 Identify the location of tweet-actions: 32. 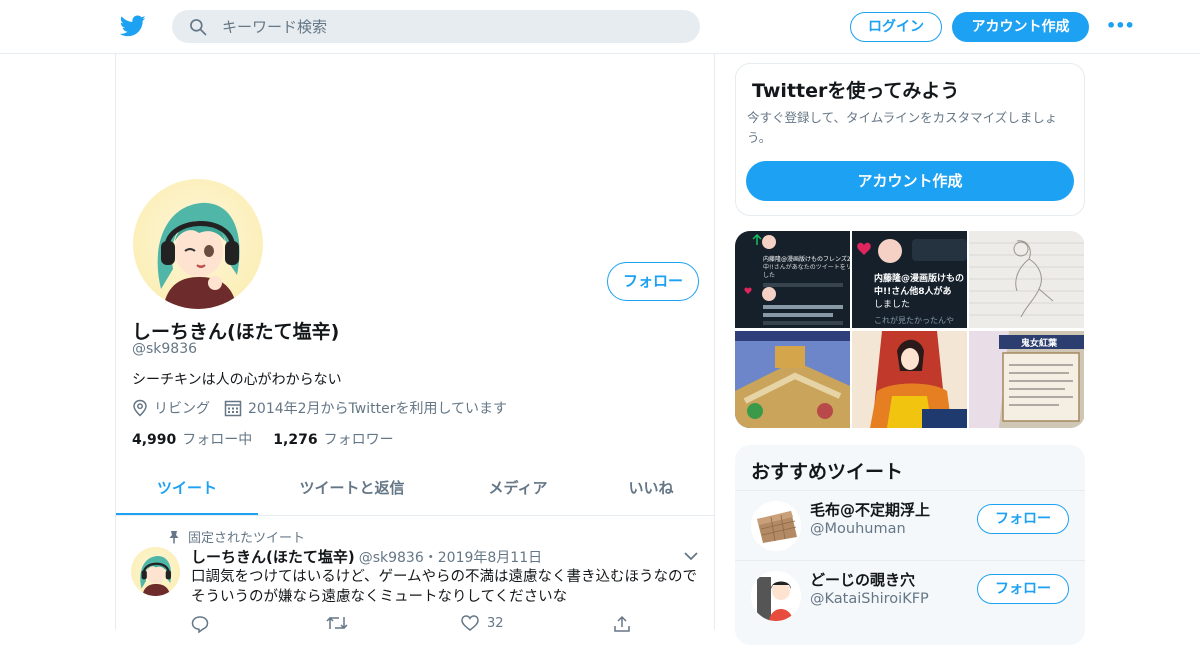
(411, 625).